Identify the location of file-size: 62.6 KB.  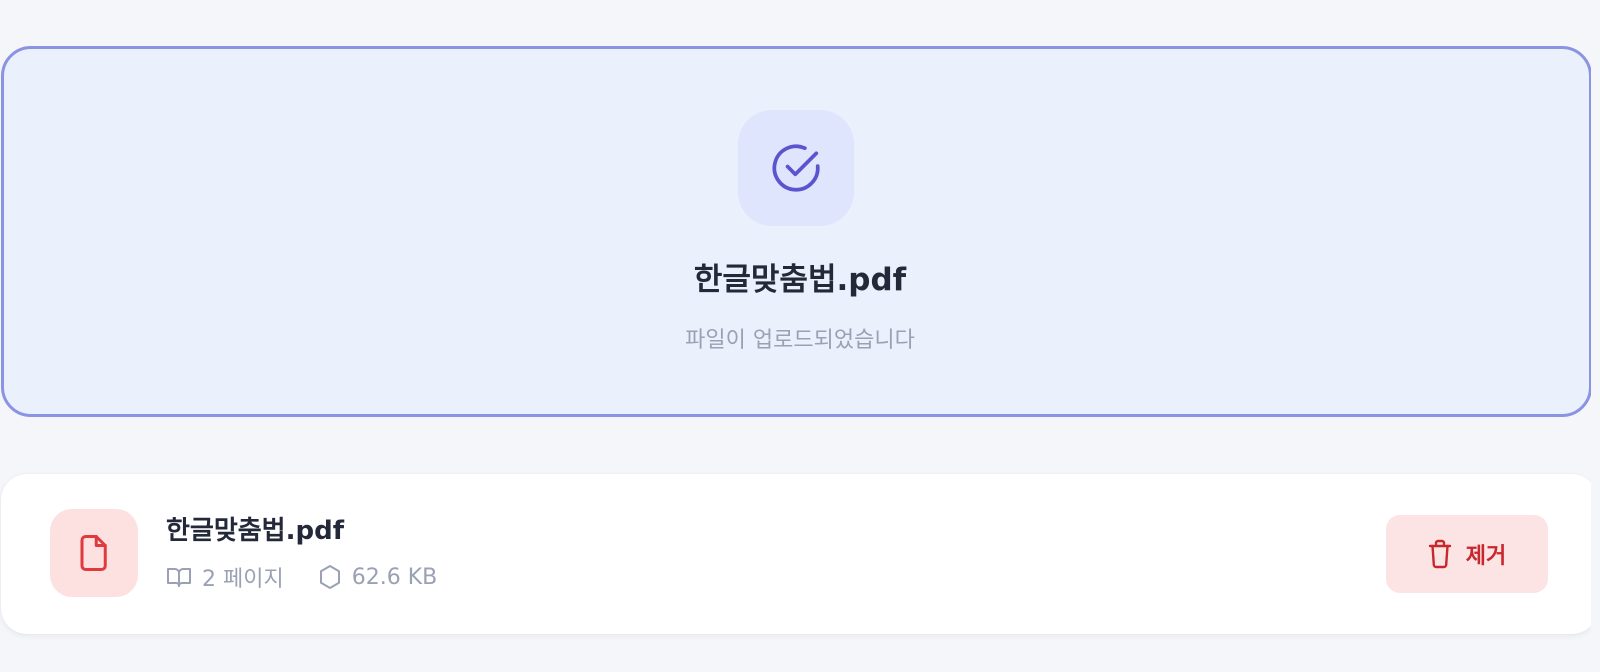
(378, 577).